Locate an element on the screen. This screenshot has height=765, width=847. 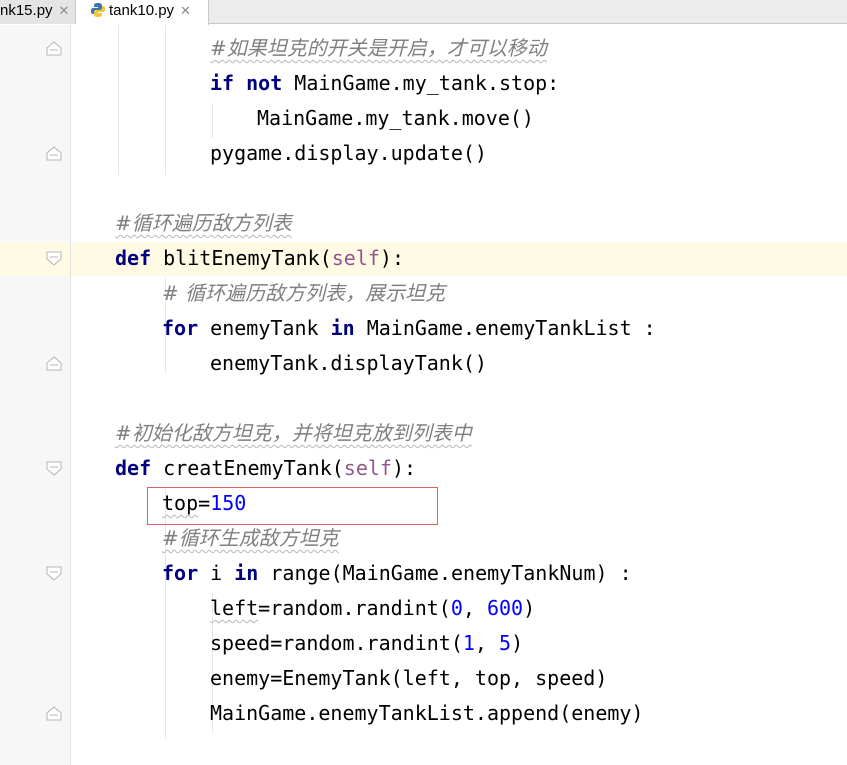
code-line: MainGame.my_tank.move() is located at coordinates (395, 118).